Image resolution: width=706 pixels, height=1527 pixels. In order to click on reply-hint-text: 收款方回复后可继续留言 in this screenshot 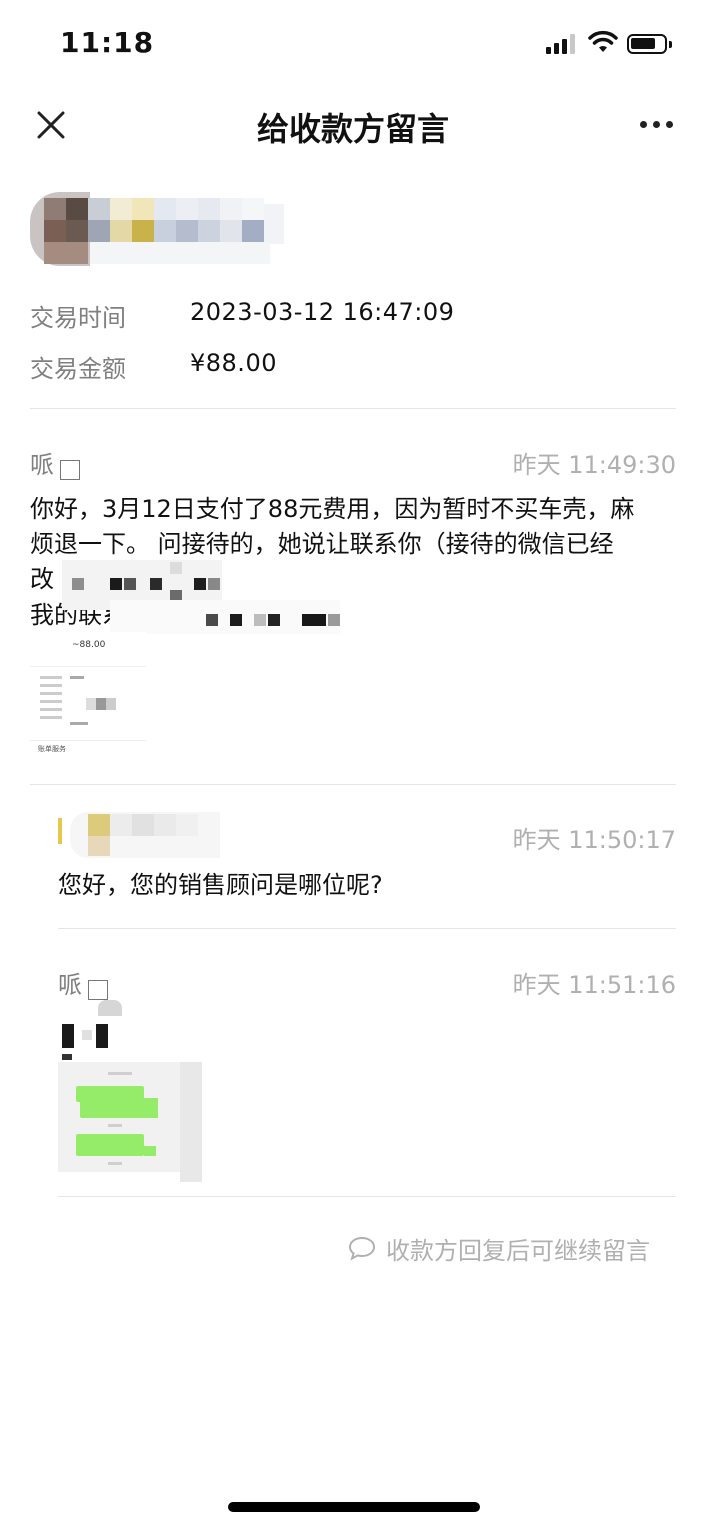, I will do `click(518, 1250)`.